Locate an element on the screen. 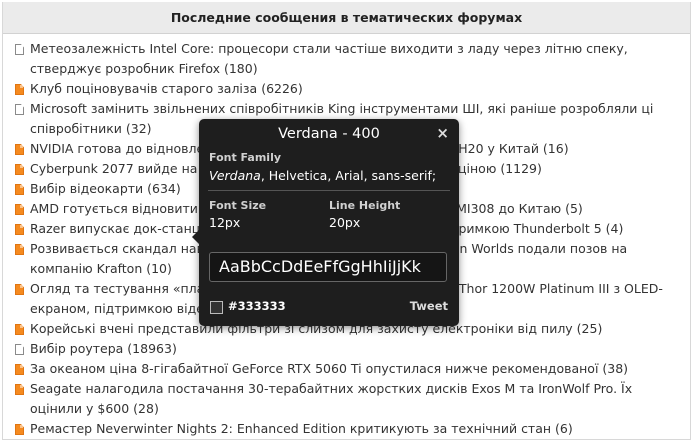  font-family-value: Verdana, Helvetica, Arial, sans-serif; is located at coordinates (322, 175).